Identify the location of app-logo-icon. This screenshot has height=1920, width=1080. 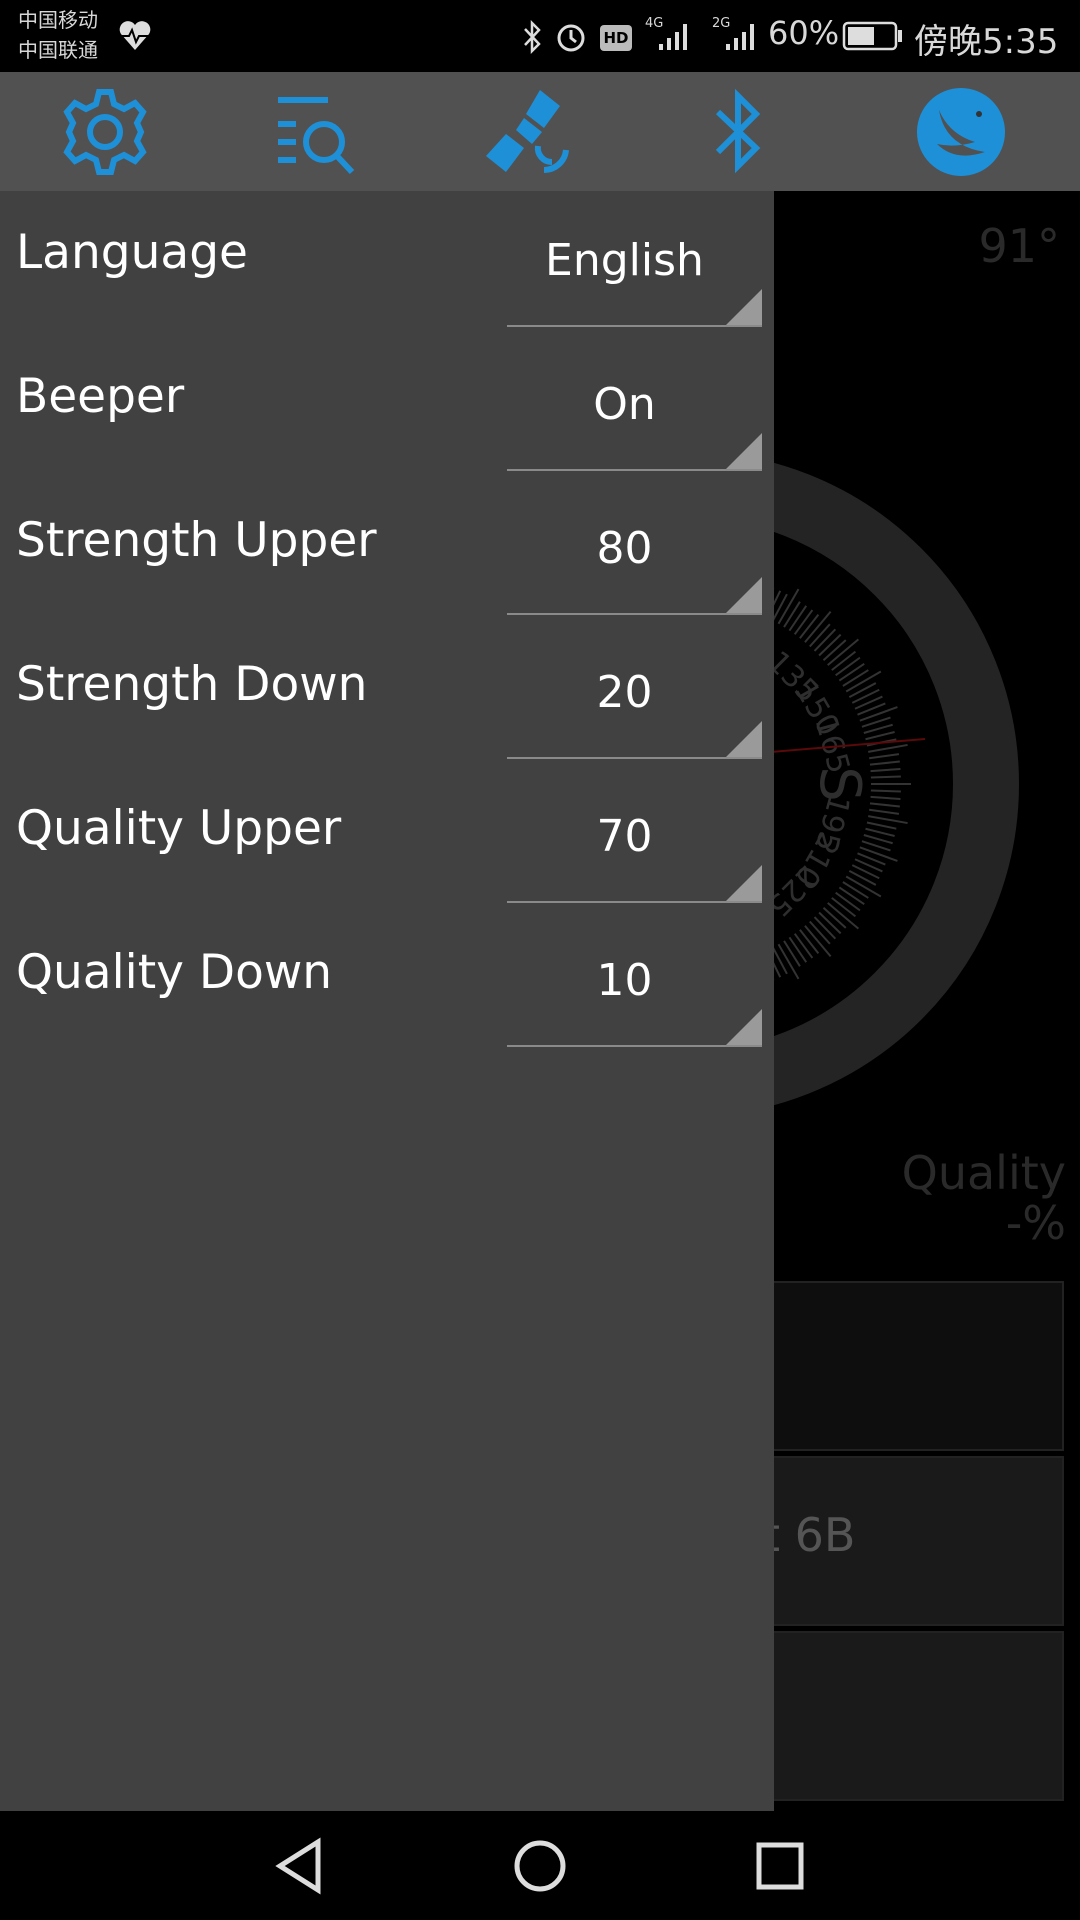
(961, 132).